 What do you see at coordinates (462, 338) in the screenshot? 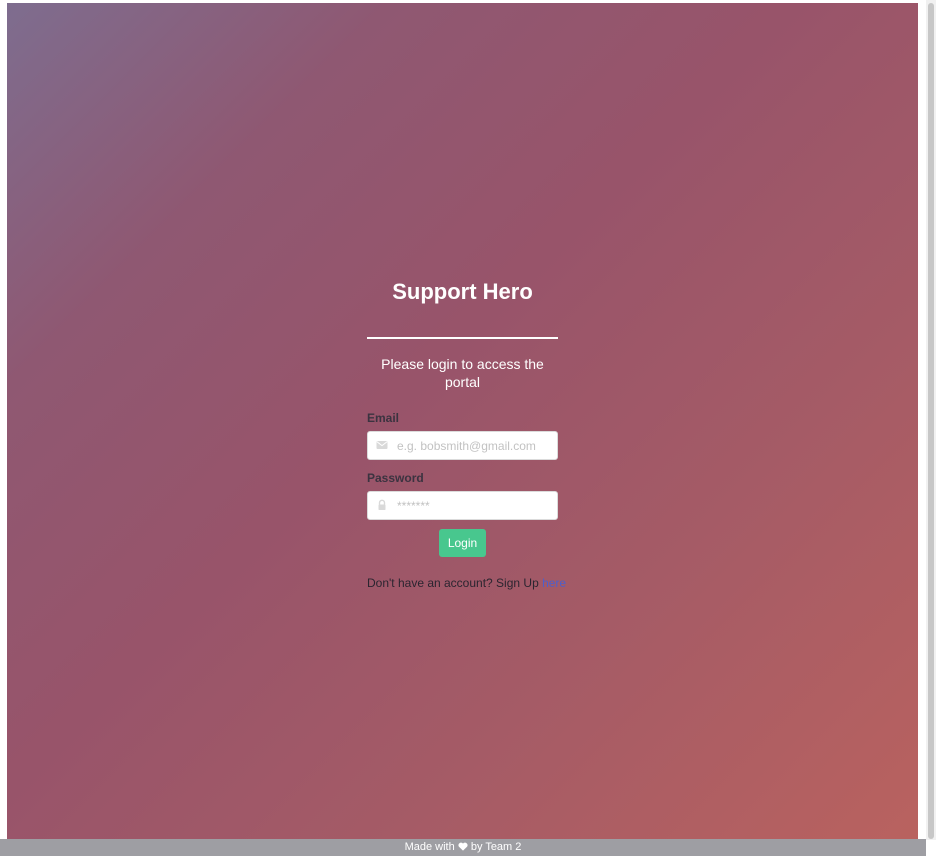
I see `title-divider` at bounding box center [462, 338].